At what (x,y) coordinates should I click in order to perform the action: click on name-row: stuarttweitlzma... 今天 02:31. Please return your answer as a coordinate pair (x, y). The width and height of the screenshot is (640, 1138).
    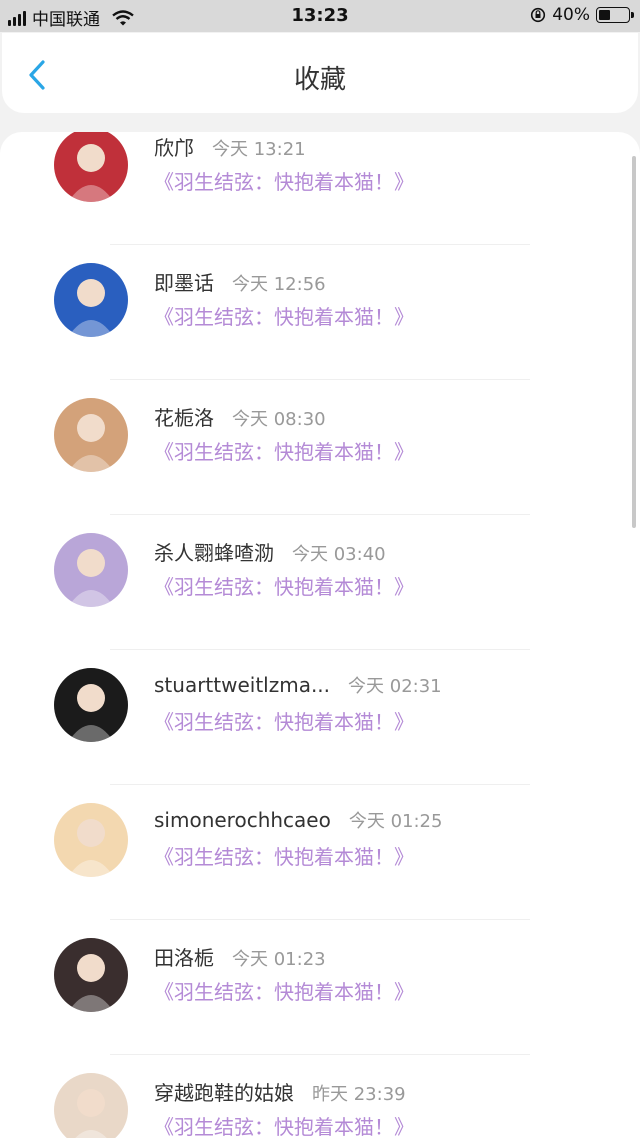
    Looking at the image, I should click on (298, 685).